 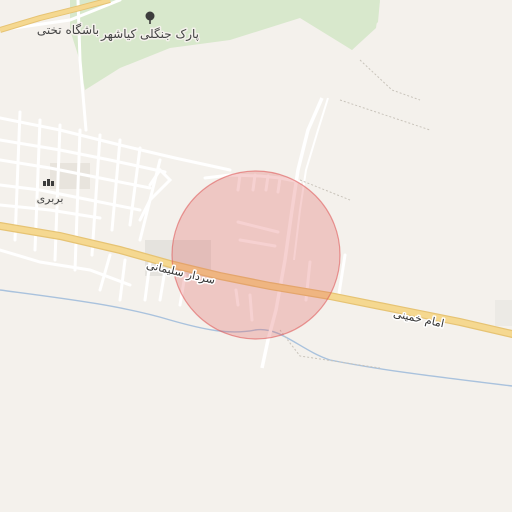 I want to click on highlight-circle, so click(x=256, y=255).